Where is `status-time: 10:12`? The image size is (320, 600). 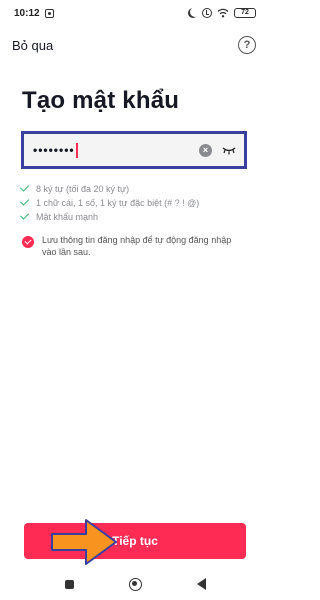 status-time: 10:12 is located at coordinates (27, 13).